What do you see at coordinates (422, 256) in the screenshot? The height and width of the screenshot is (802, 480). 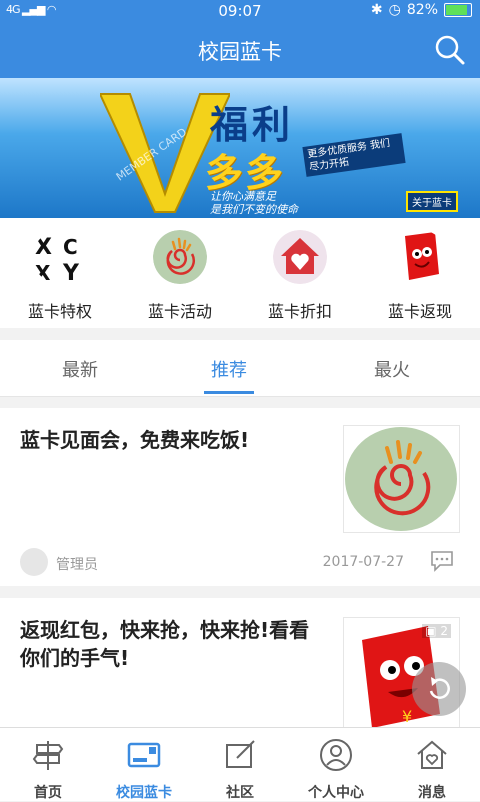 I see `red-envelope-icon` at bounding box center [422, 256].